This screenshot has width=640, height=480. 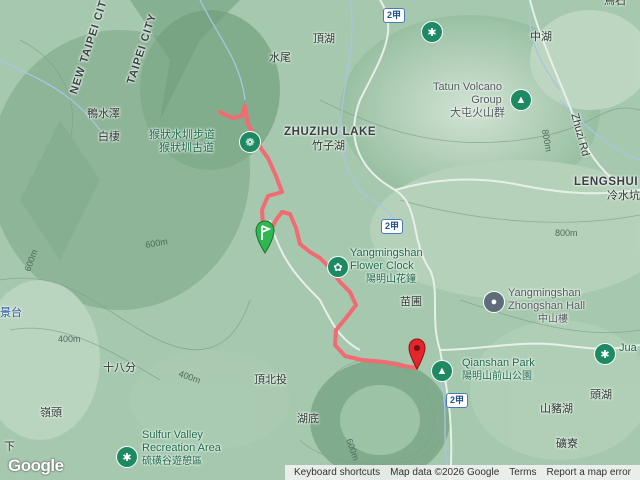 I want to click on label-lengshui-en: LENGSHUI, so click(x=606, y=182).